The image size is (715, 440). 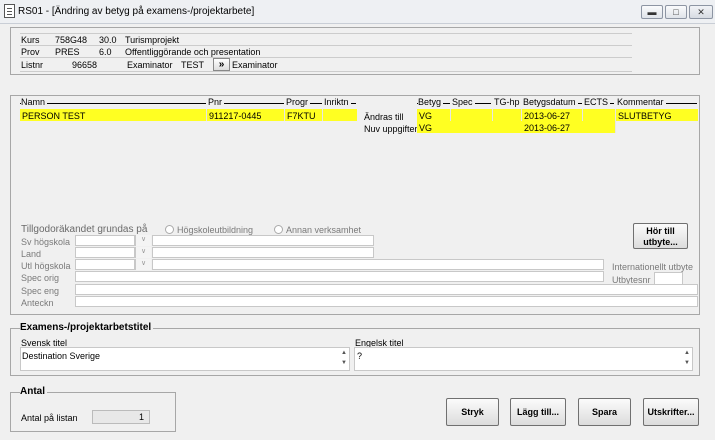 What do you see at coordinates (463, 102) in the screenshot?
I see `spec-header: Spec` at bounding box center [463, 102].